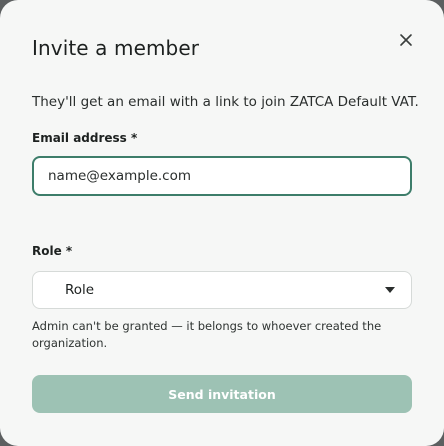 The image size is (444, 446). I want to click on role-select: Role, so click(222, 290).